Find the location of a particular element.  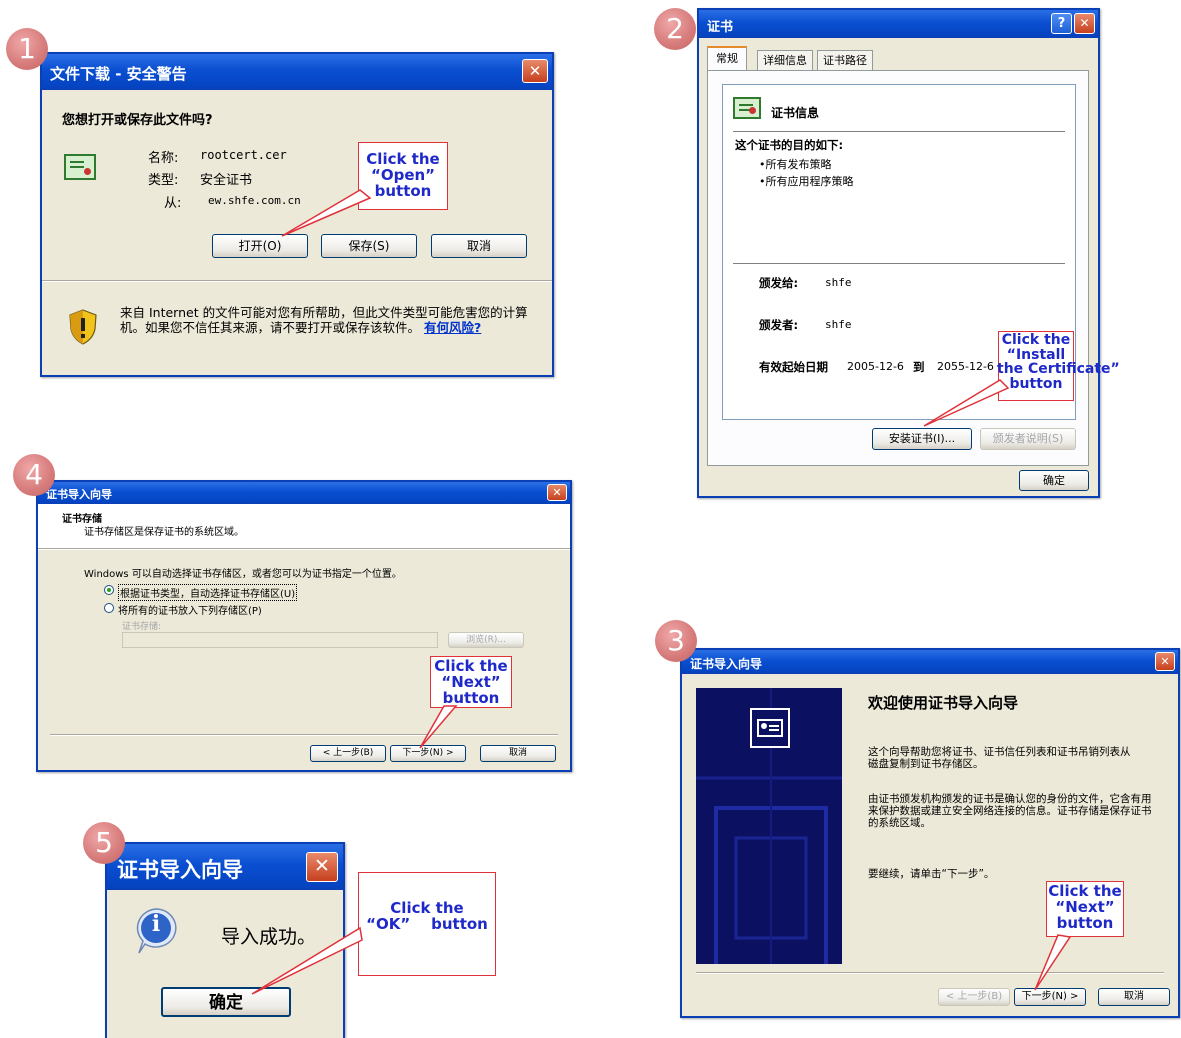

import-success-dialog: 证书导入向导 ✕ i 导入成功。 确定 is located at coordinates (225, 940).